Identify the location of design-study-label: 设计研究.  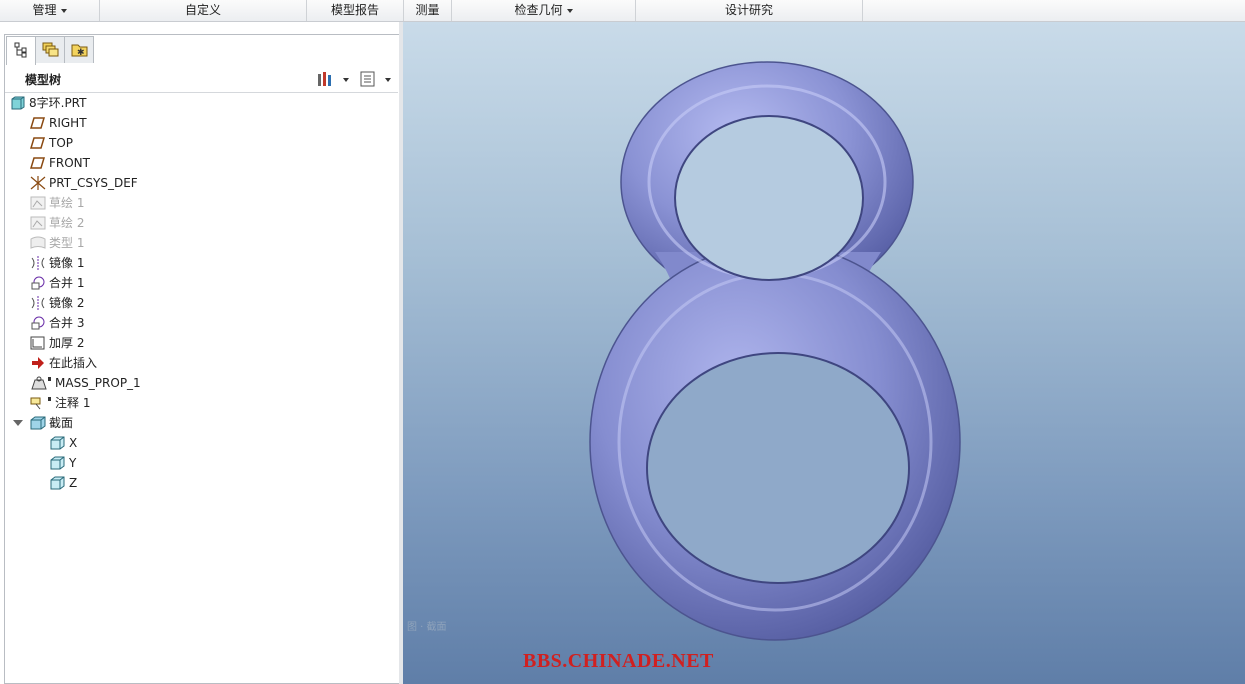
(748, 10).